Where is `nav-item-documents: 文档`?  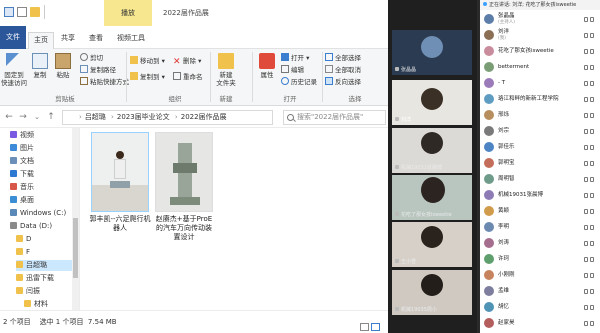 nav-item-documents: 文档 is located at coordinates (22, 161).